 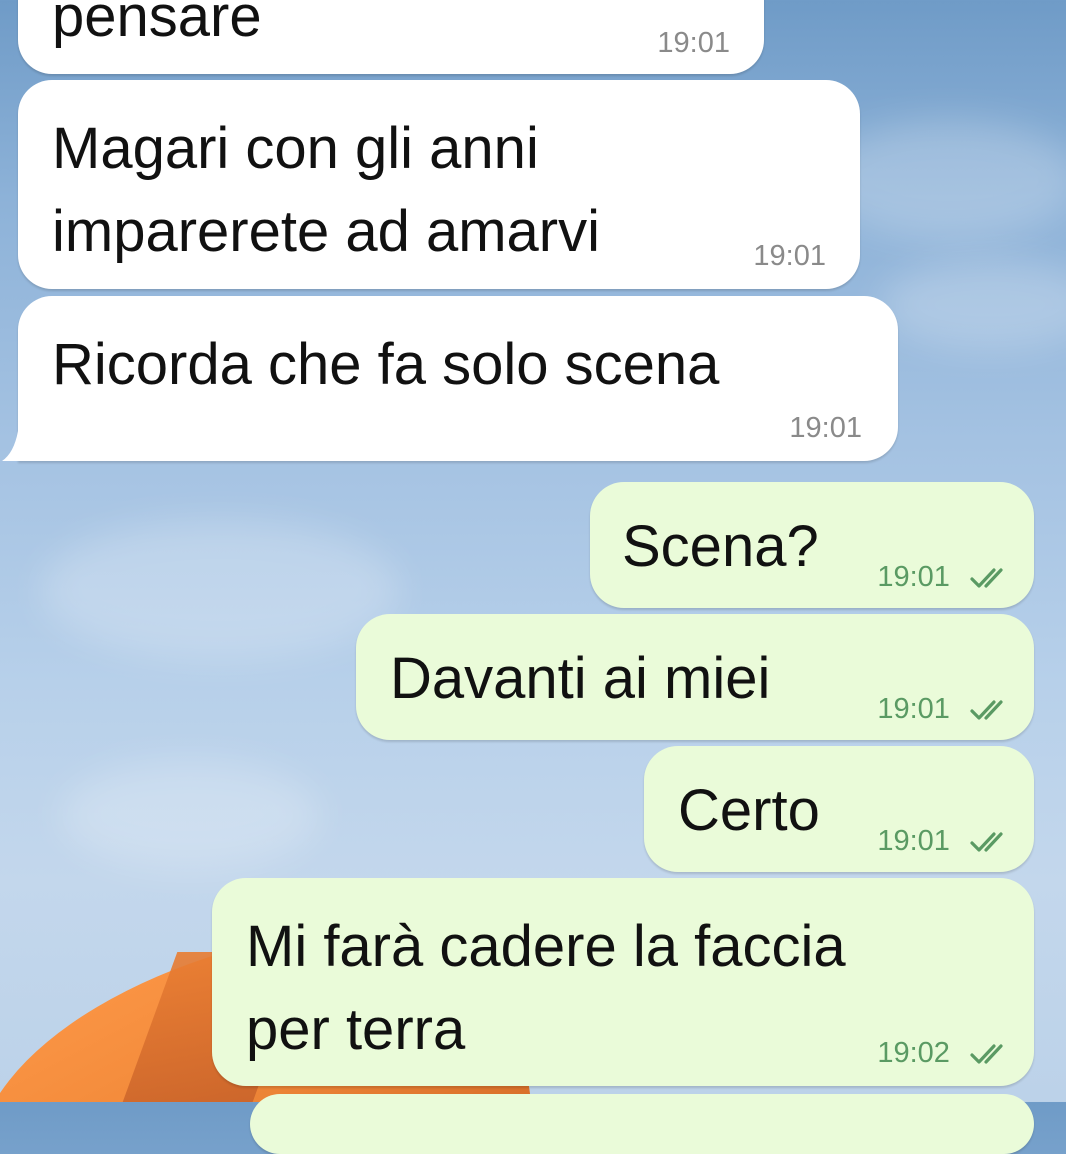 What do you see at coordinates (642, 1124) in the screenshot?
I see `message-outgoing` at bounding box center [642, 1124].